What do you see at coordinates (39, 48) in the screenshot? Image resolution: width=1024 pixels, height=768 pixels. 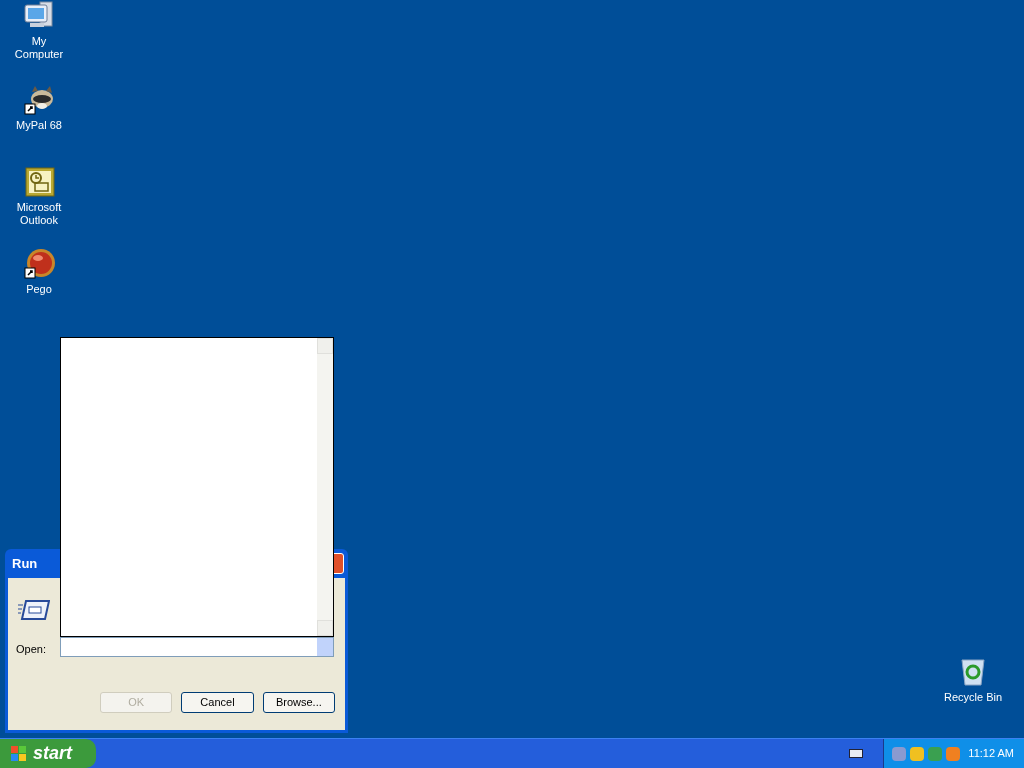 I see `desktop-icon-label: My Computer` at bounding box center [39, 48].